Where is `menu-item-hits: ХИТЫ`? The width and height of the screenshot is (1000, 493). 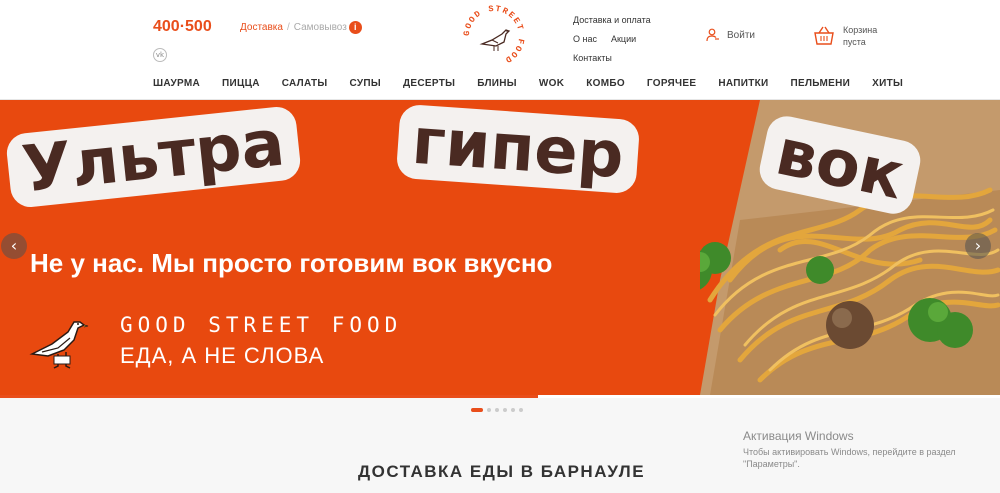
menu-item-hits: ХИТЫ is located at coordinates (887, 83).